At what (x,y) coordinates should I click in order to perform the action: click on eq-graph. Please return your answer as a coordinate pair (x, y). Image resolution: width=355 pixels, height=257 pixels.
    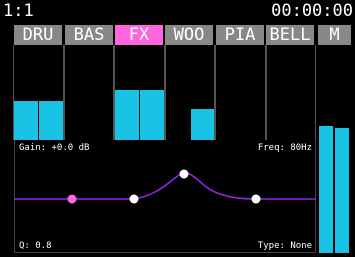
    Looking at the image, I should click on (165, 186).